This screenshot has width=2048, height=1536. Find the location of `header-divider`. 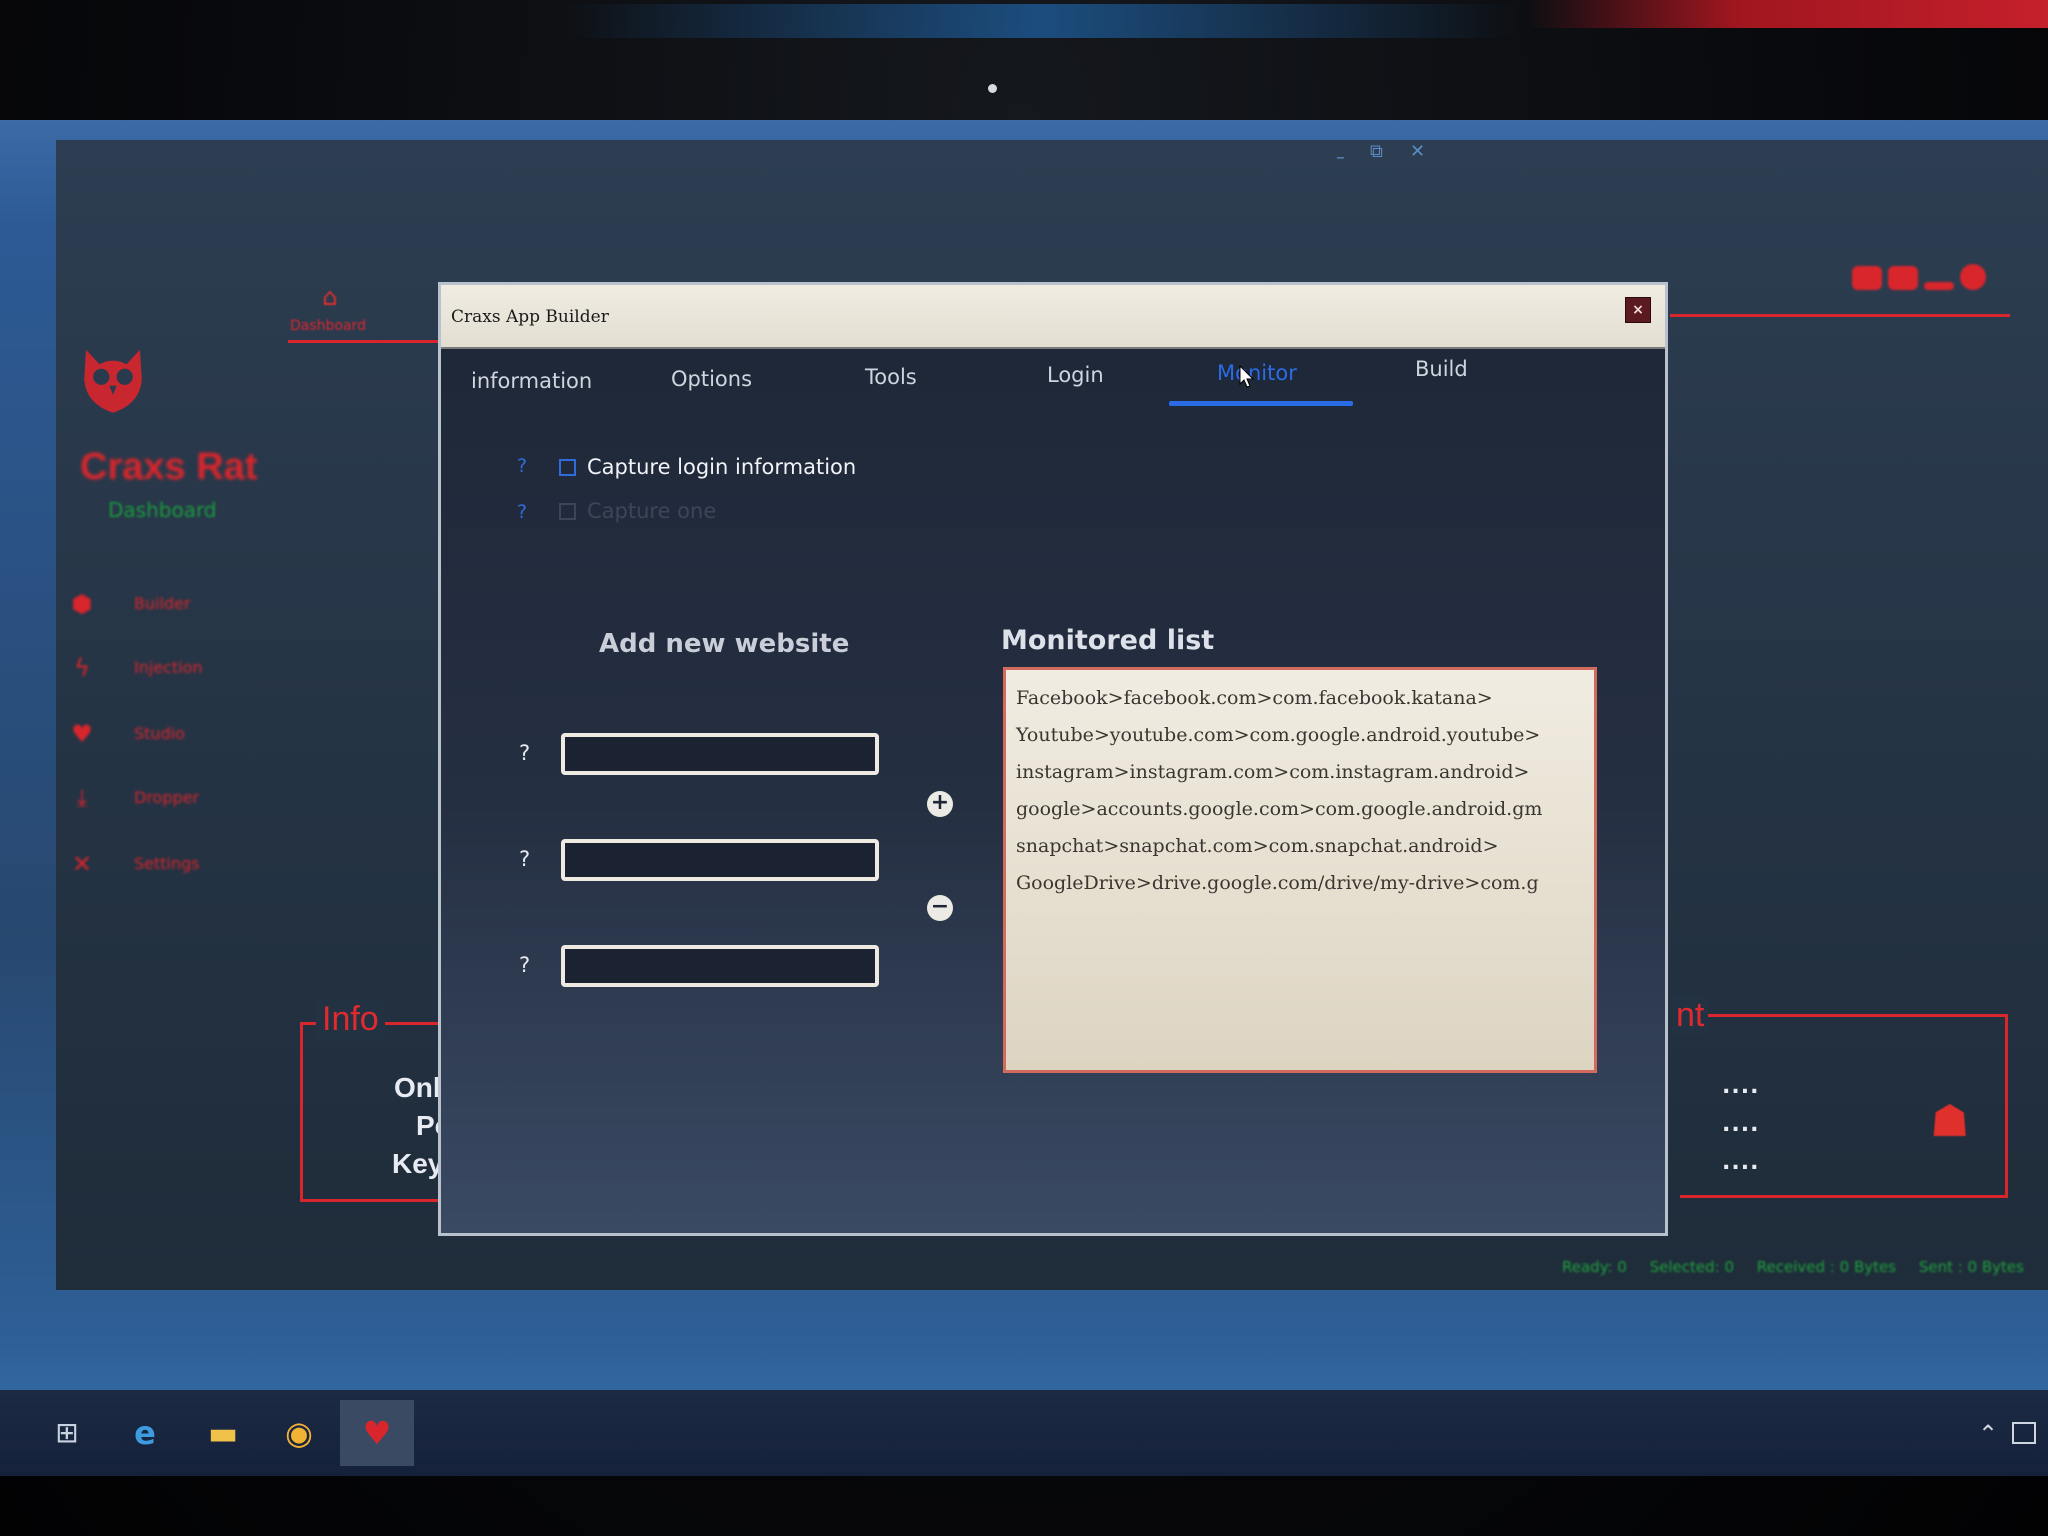

header-divider is located at coordinates (1840, 315).